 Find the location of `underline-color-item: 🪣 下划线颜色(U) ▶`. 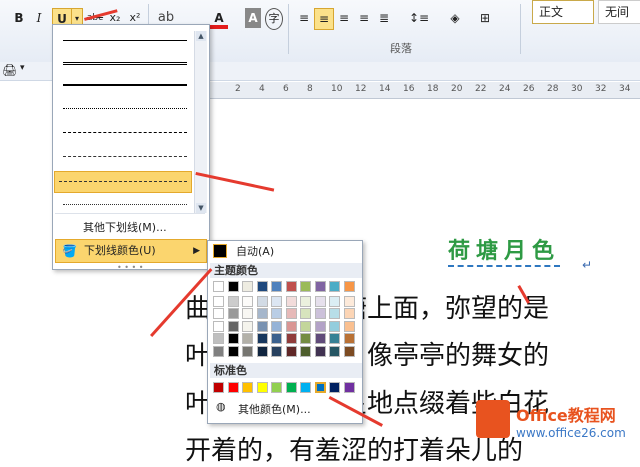

underline-color-item: 🪣 下划线颜色(U) ▶ is located at coordinates (131, 251).